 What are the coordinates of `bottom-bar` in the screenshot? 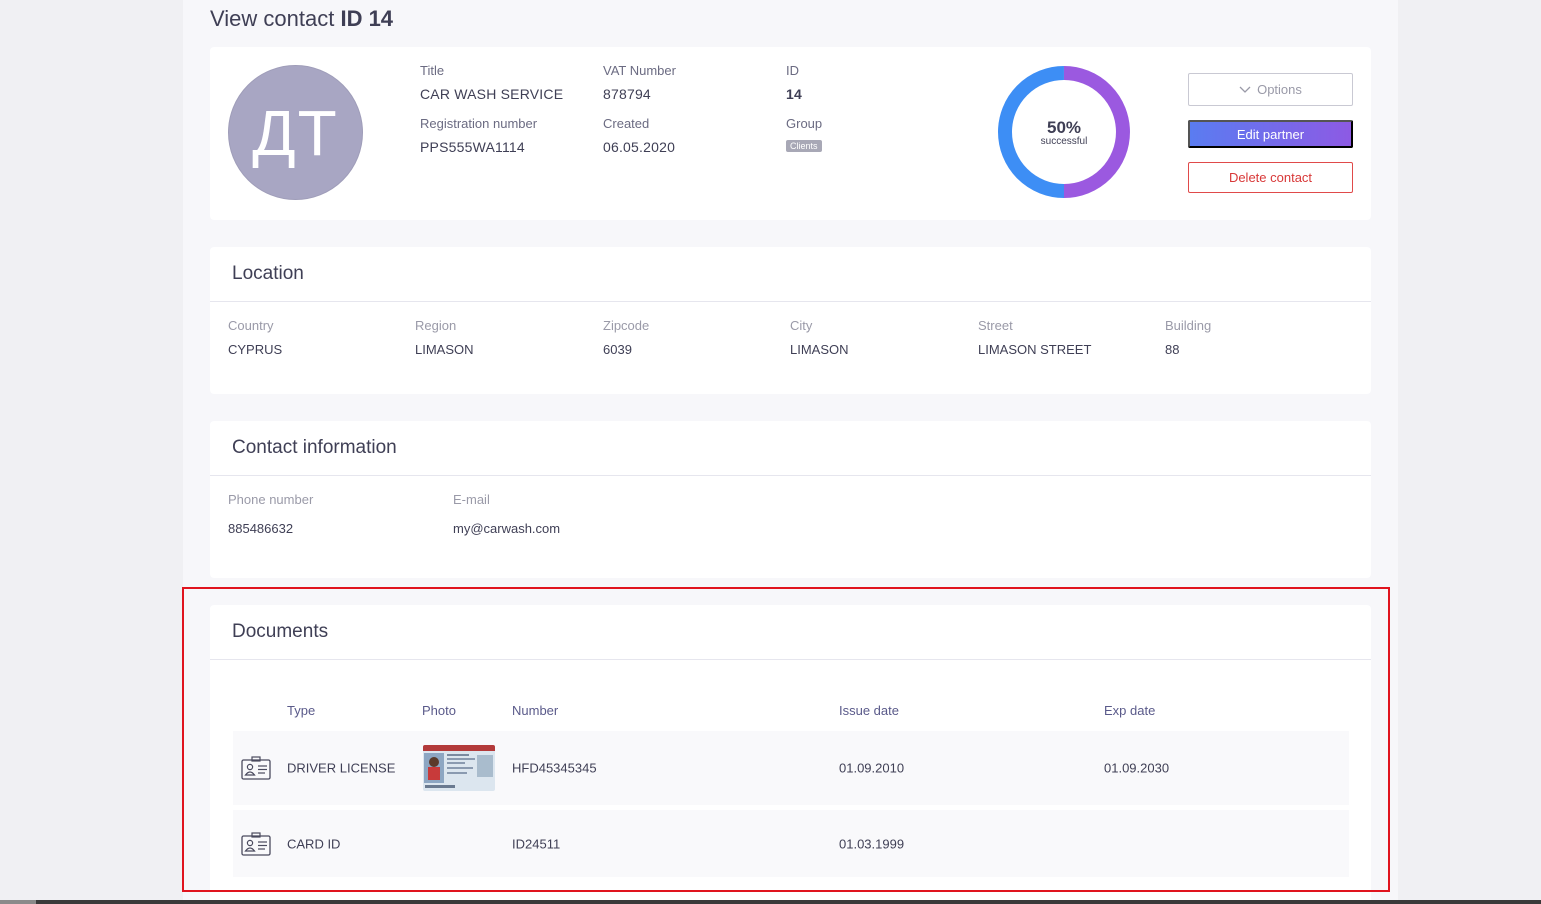 It's located at (770, 902).